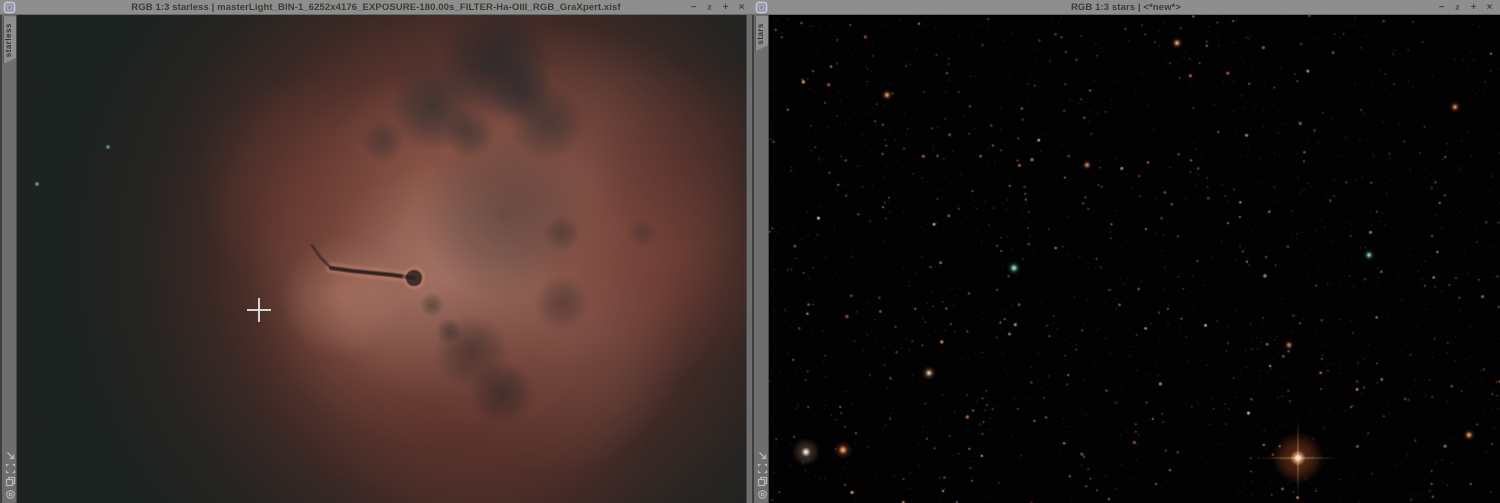 Image resolution: width=1500 pixels, height=503 pixels. I want to click on window-title: RGB 1:3 stars | <*new*>, so click(1126, 7).